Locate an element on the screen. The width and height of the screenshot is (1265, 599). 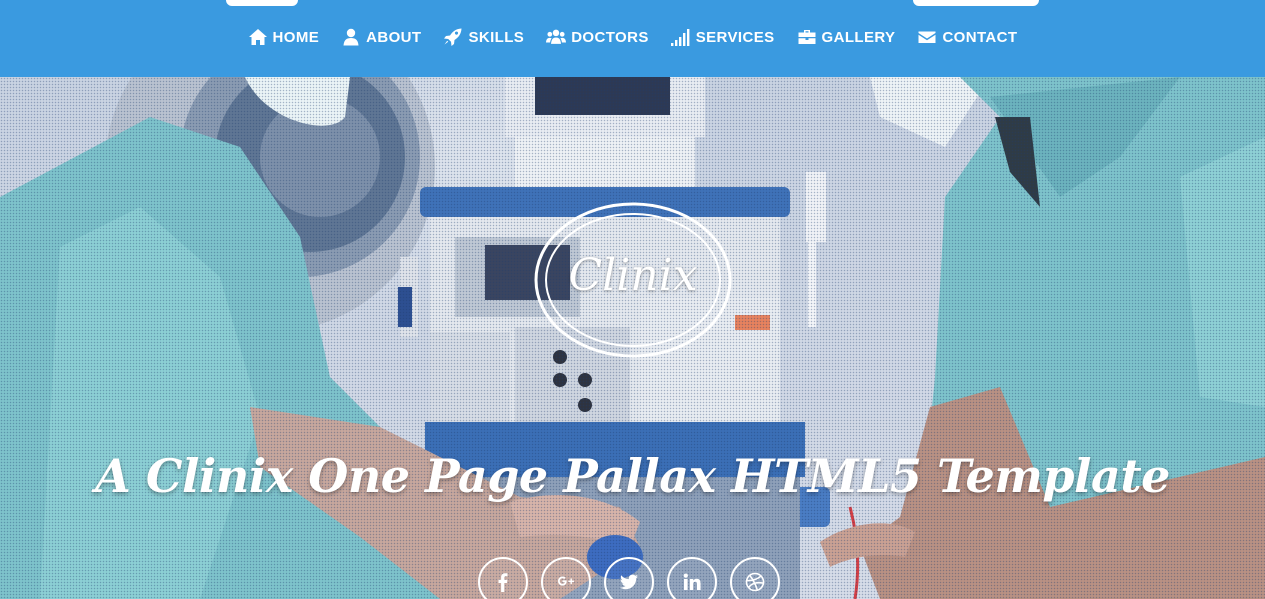
social-links is located at coordinates (629, 578).